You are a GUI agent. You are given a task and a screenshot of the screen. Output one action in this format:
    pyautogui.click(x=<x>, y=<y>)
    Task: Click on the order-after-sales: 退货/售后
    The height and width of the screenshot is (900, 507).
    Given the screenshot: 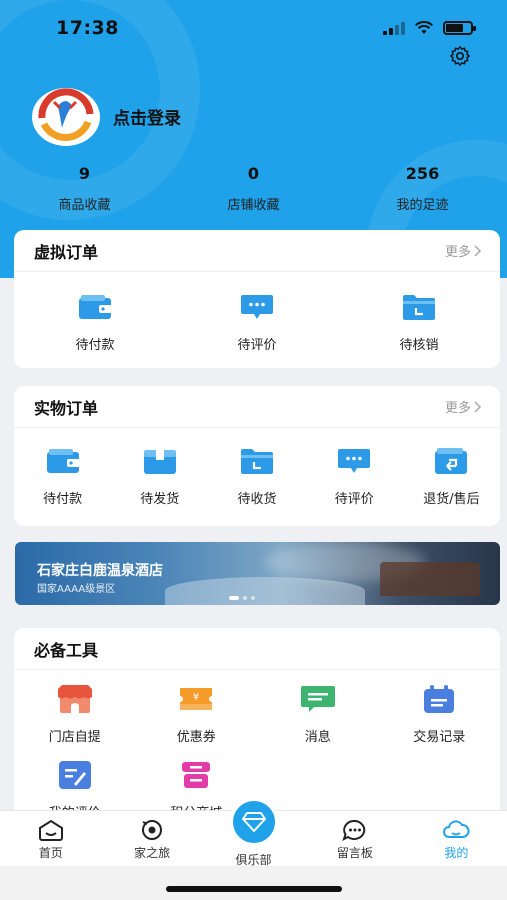 What is the action you would take?
    pyautogui.click(x=451, y=476)
    